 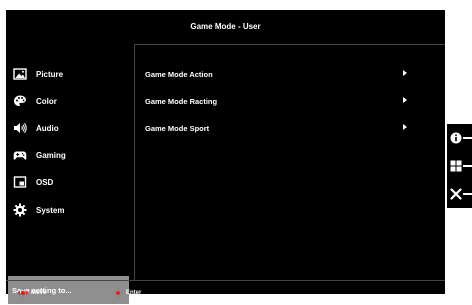 What do you see at coordinates (290, 74) in the screenshot?
I see `menu-item-game-mode-action: Game Mode Action` at bounding box center [290, 74].